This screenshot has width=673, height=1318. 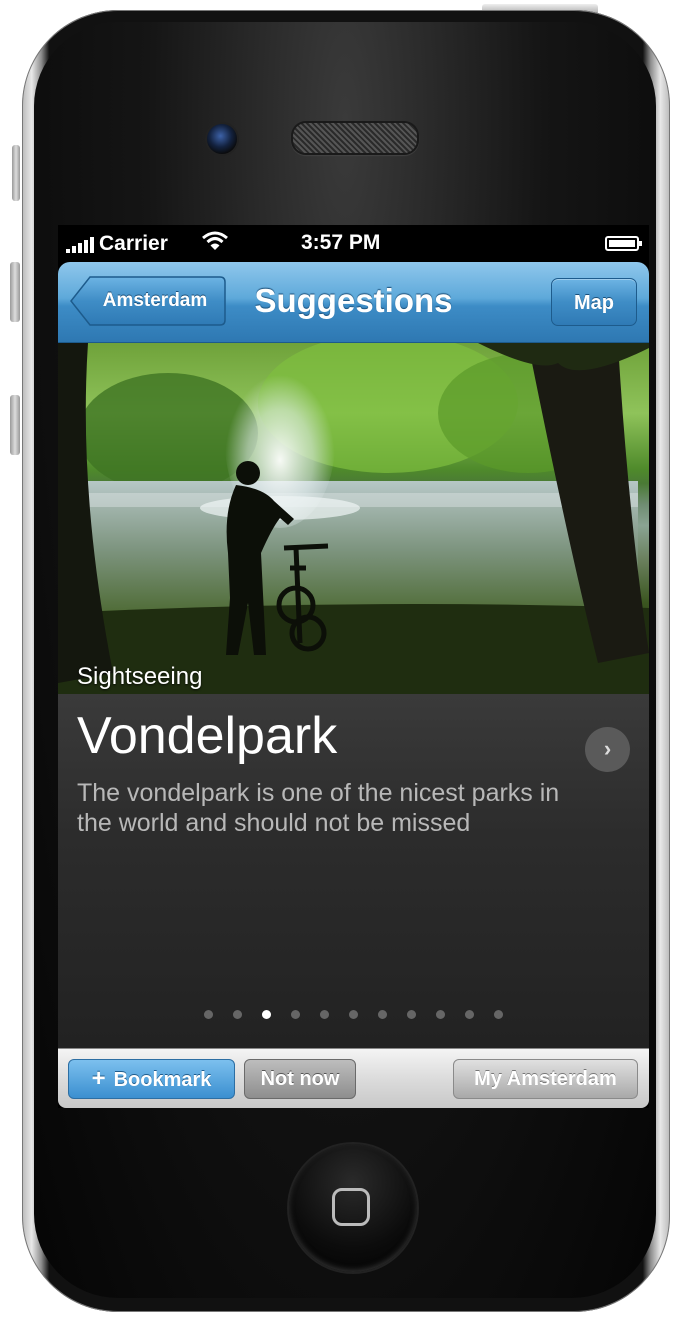 I want to click on page-title: Suggestions, so click(x=353, y=300).